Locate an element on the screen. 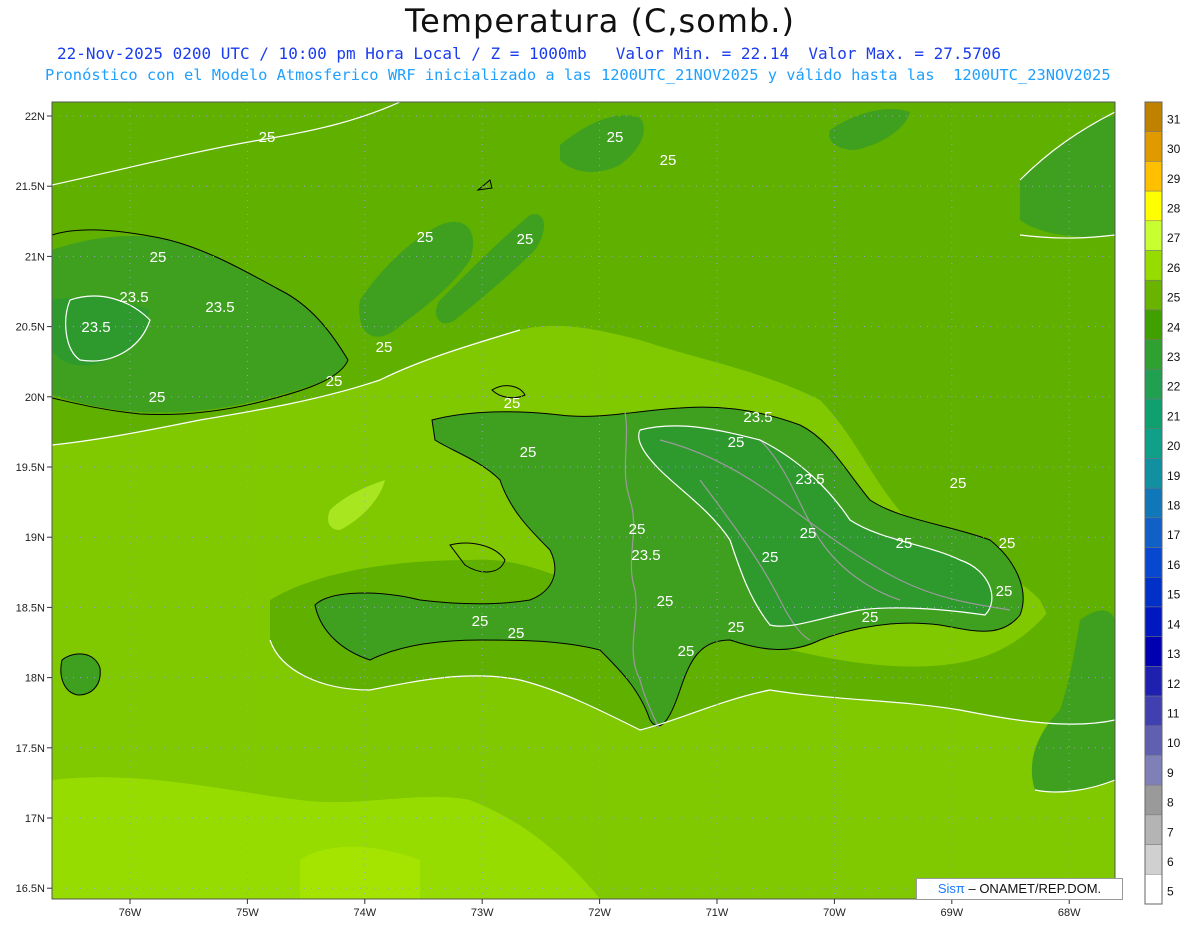 This screenshot has width=1200, height=931. sispi-brand: Sisπ is located at coordinates (951, 888).